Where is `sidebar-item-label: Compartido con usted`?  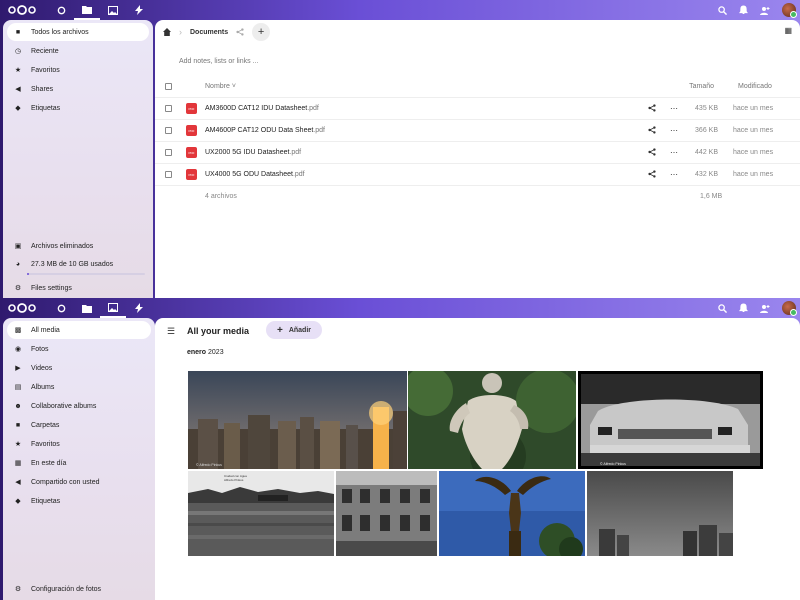
sidebar-item-label: Compartido con usted is located at coordinates (65, 482).